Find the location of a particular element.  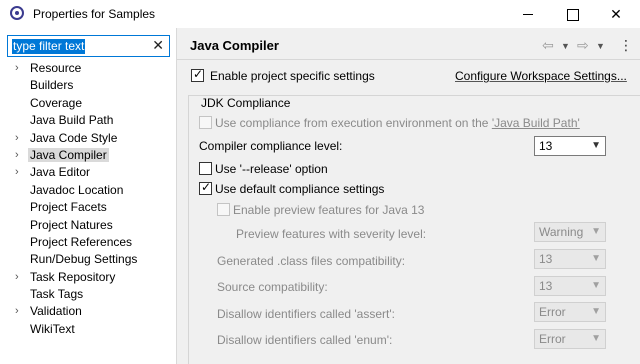

tree-item: › Java Code Style is located at coordinates (88, 138).